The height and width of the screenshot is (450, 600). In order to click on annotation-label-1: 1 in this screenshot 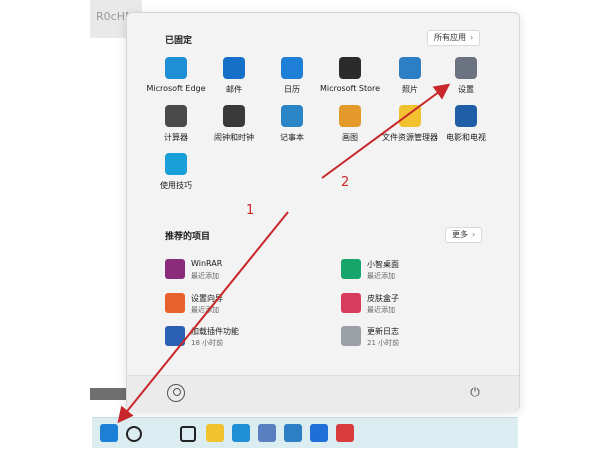, I will do `click(250, 210)`.